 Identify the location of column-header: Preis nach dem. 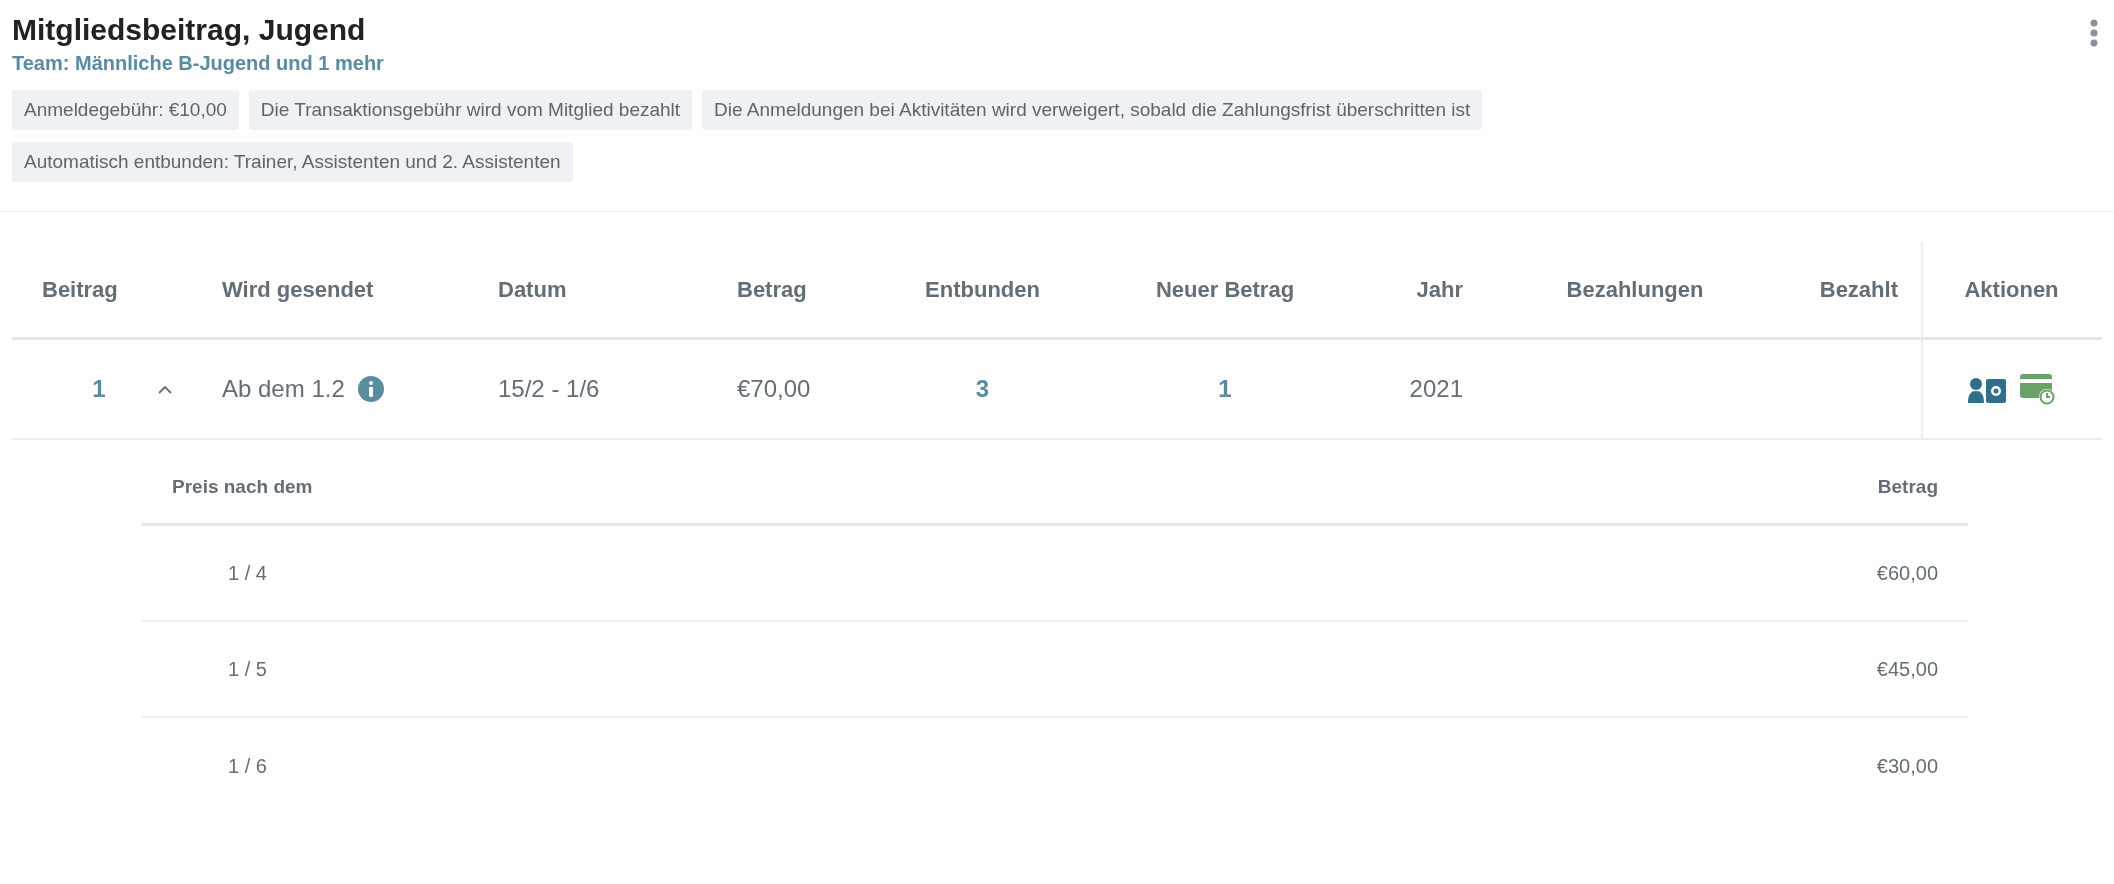
(242, 487).